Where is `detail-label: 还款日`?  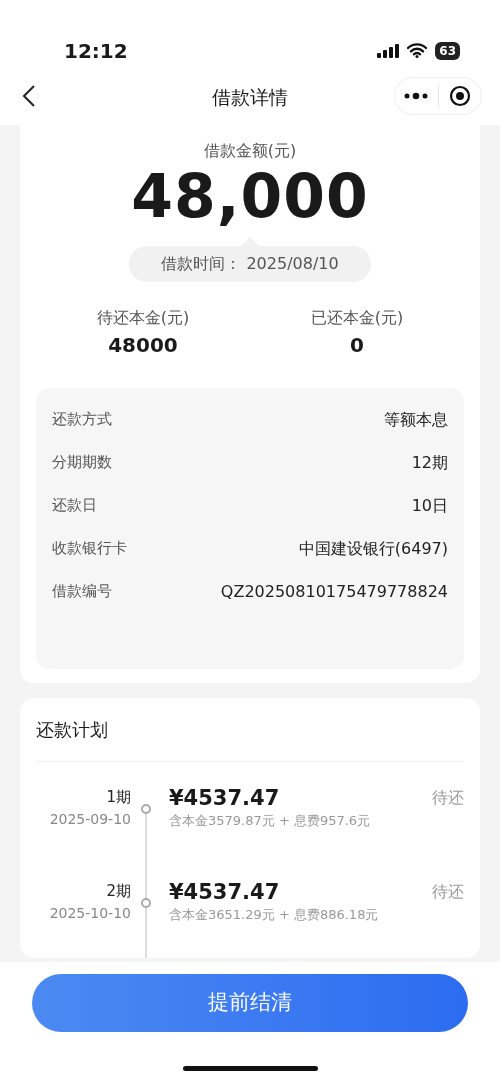
detail-label: 还款日 is located at coordinates (74, 505).